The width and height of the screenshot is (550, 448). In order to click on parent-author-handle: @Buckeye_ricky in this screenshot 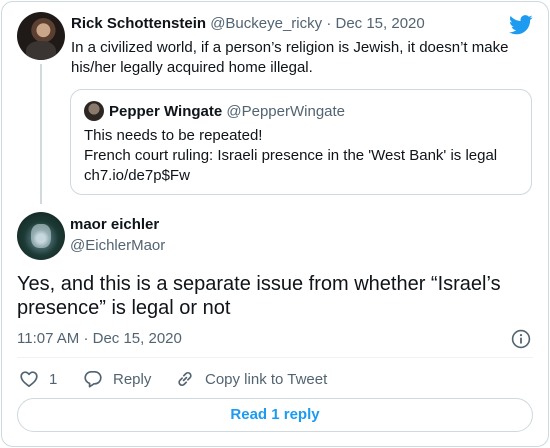, I will do `click(266, 23)`.